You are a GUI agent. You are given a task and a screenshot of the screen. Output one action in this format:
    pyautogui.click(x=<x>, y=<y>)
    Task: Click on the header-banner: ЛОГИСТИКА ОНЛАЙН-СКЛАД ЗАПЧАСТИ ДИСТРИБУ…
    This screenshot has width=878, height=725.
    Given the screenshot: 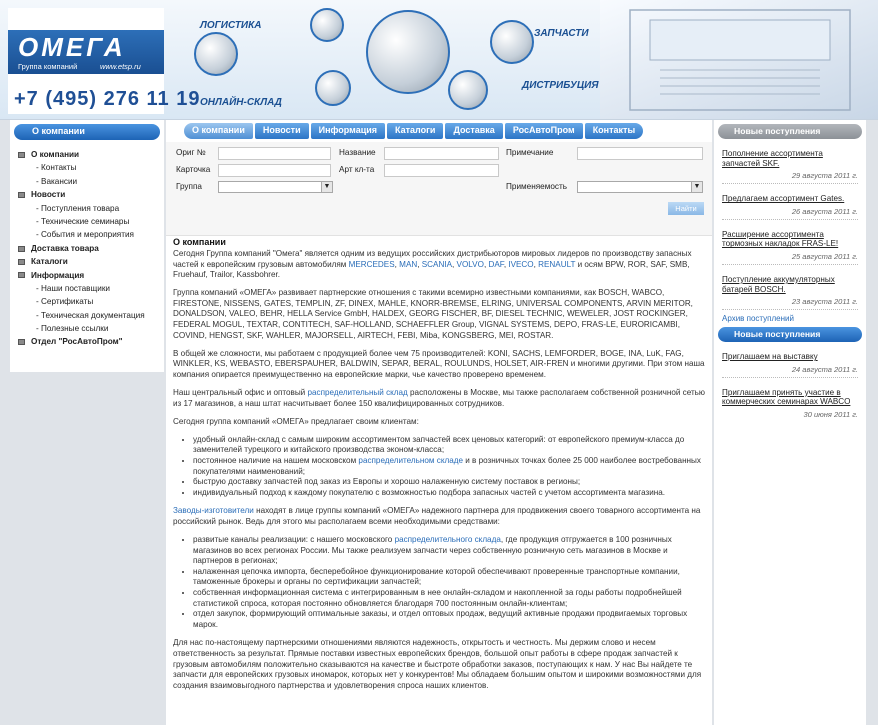 What is the action you would take?
    pyautogui.click(x=385, y=59)
    